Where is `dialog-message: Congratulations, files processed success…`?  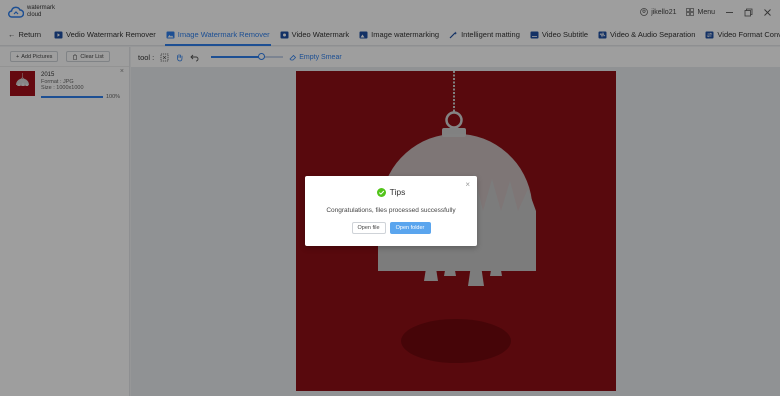
dialog-message: Congratulations, files processed success… is located at coordinates (391, 210).